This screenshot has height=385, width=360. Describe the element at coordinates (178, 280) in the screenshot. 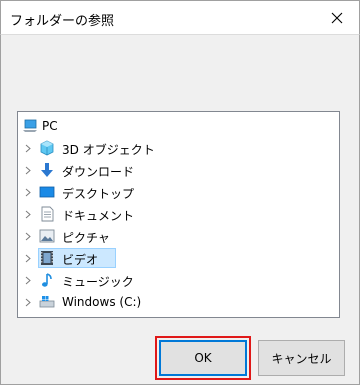

I see `tree-item-music: ミュージック` at that location.